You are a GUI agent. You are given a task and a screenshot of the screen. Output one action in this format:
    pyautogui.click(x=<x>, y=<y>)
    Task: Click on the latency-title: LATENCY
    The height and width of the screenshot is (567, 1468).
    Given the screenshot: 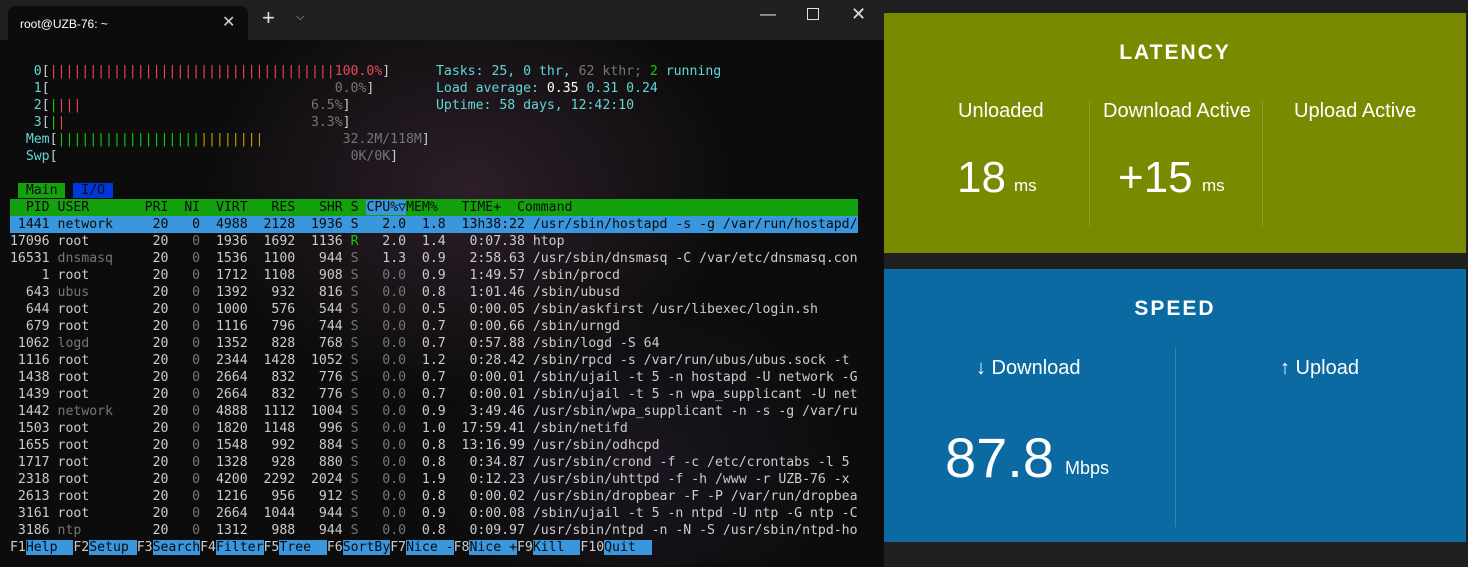 What is the action you would take?
    pyautogui.click(x=1175, y=52)
    